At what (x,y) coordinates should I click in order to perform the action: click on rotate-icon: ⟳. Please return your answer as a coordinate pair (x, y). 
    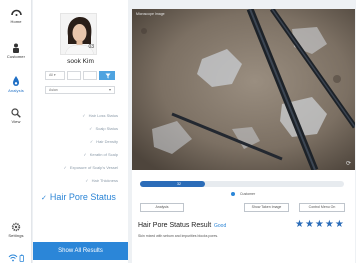
    Looking at the image, I should click on (348, 163).